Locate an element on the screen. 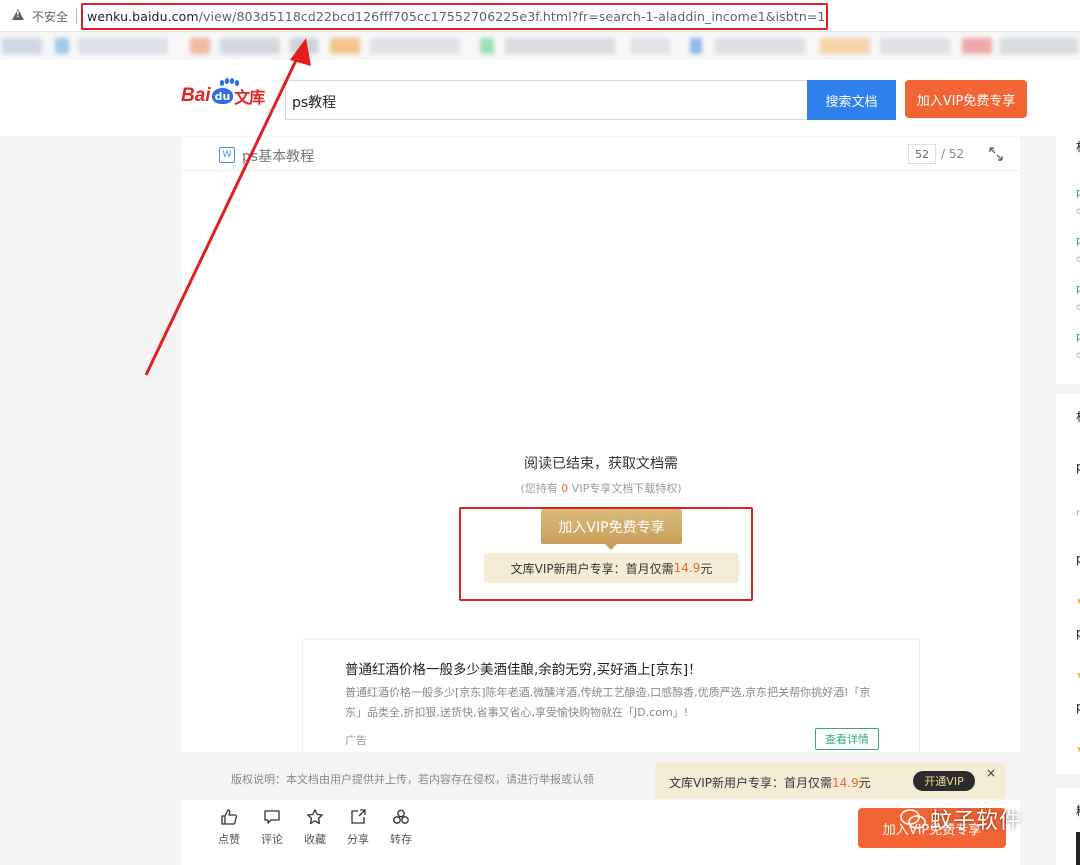 The width and height of the screenshot is (1080, 865). watermark-text: 蚊子软件 is located at coordinates (976, 821).